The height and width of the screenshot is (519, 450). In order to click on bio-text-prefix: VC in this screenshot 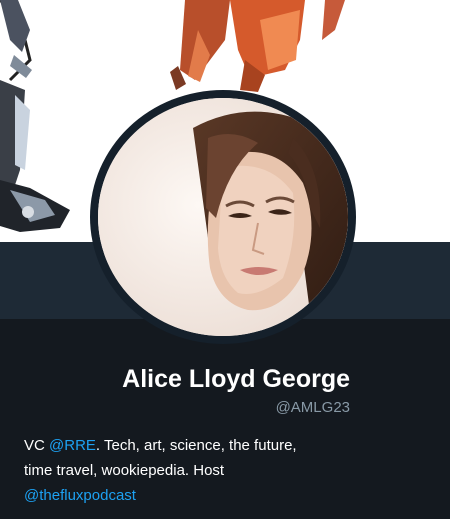, I will do `click(37, 445)`.